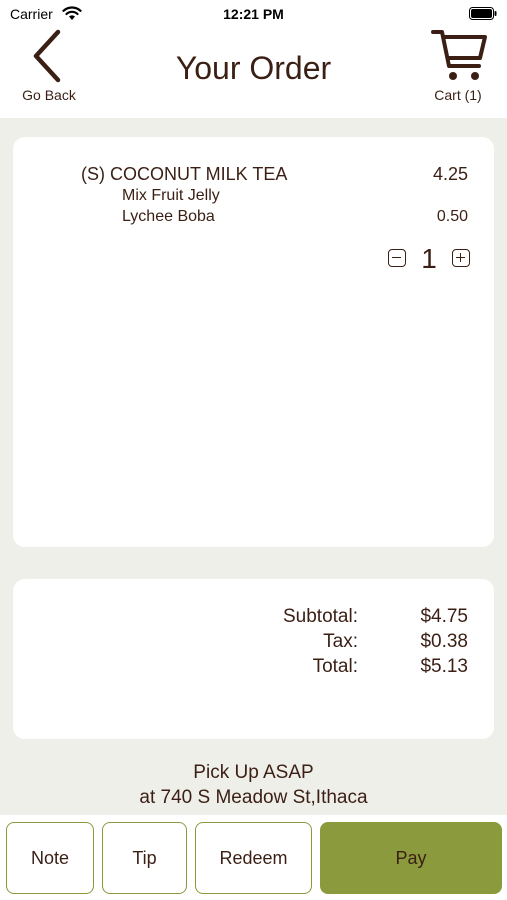 The height and width of the screenshot is (900, 507). I want to click on total-value: $5.13, so click(444, 666).